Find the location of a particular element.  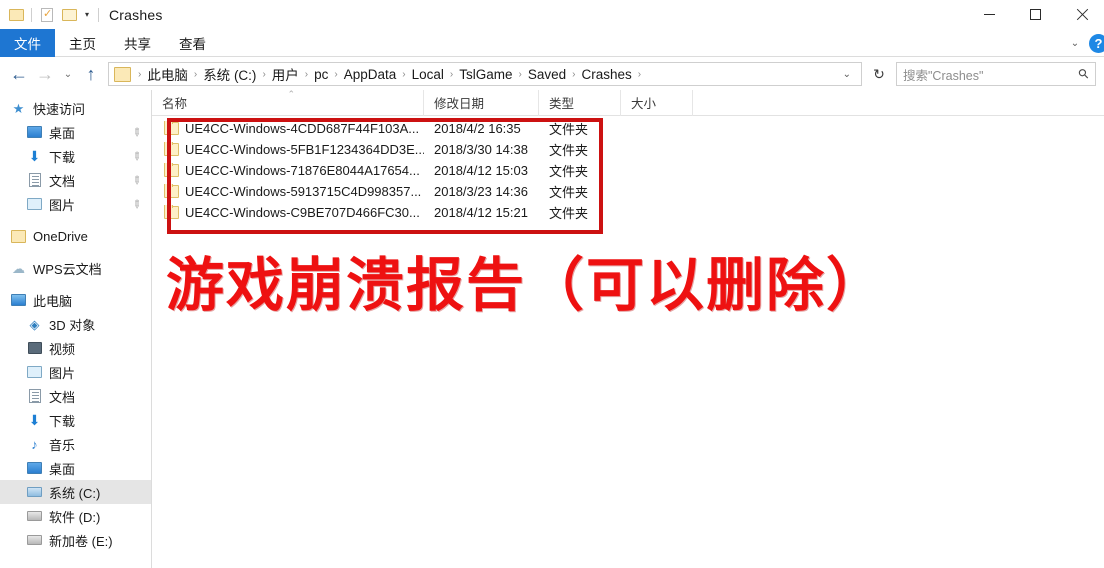

pictures-icon is located at coordinates (34, 372).